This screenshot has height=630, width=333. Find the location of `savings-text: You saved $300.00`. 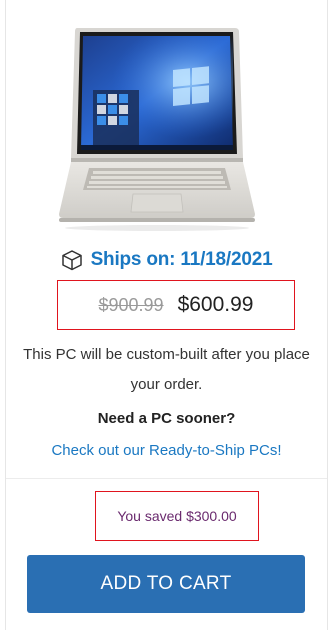

savings-text: You saved $300.00 is located at coordinates (177, 516).